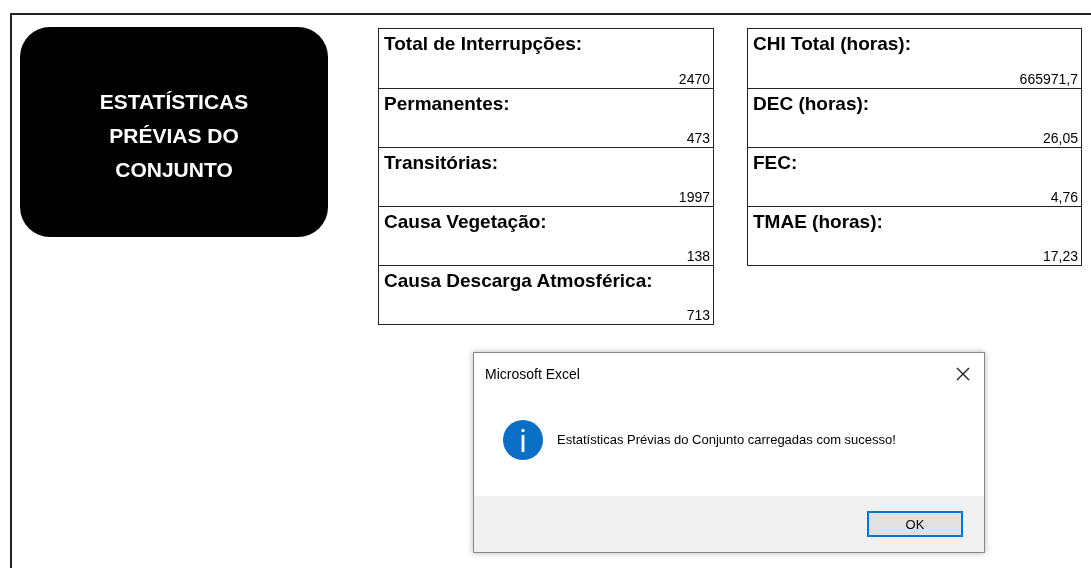 Image resolution: width=1091 pixels, height=568 pixels. Describe the element at coordinates (1048, 79) in the screenshot. I see `stat-value: 665971,7` at that location.